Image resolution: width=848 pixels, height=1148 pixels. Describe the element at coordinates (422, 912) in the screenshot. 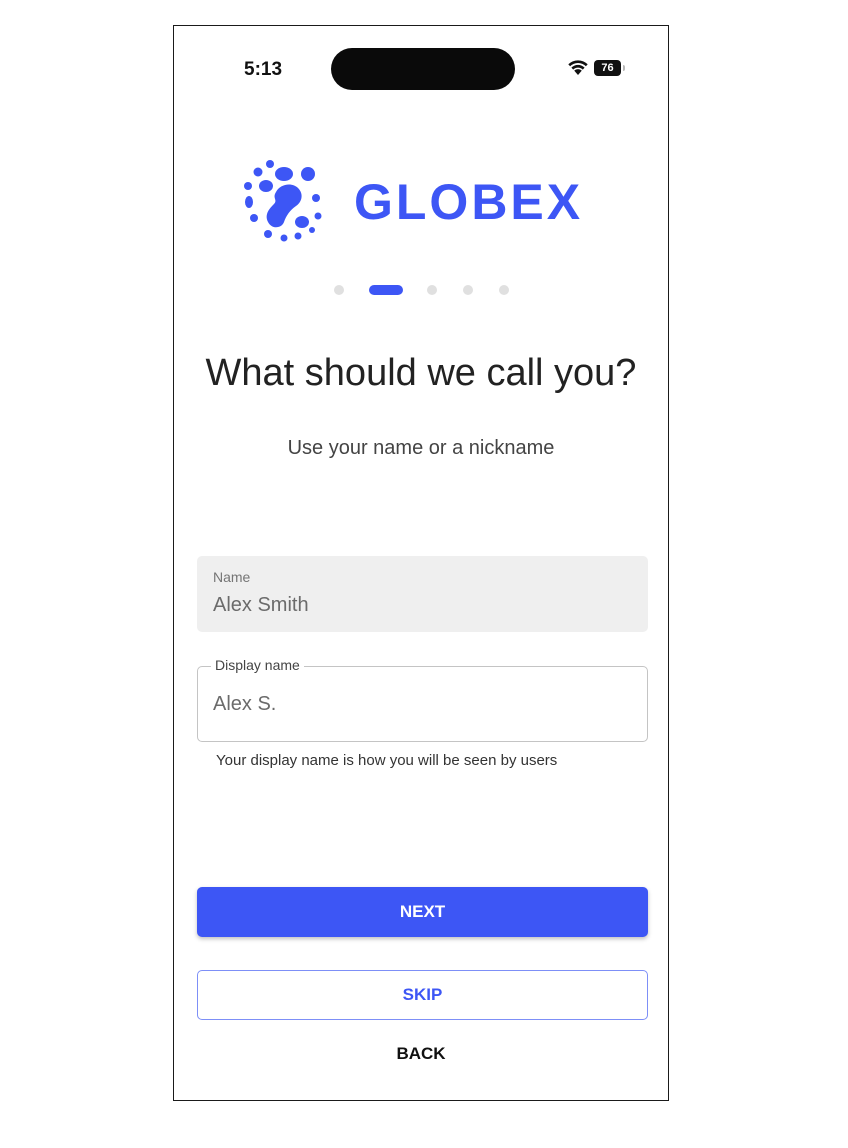

I see `next-button: NEXT` at that location.